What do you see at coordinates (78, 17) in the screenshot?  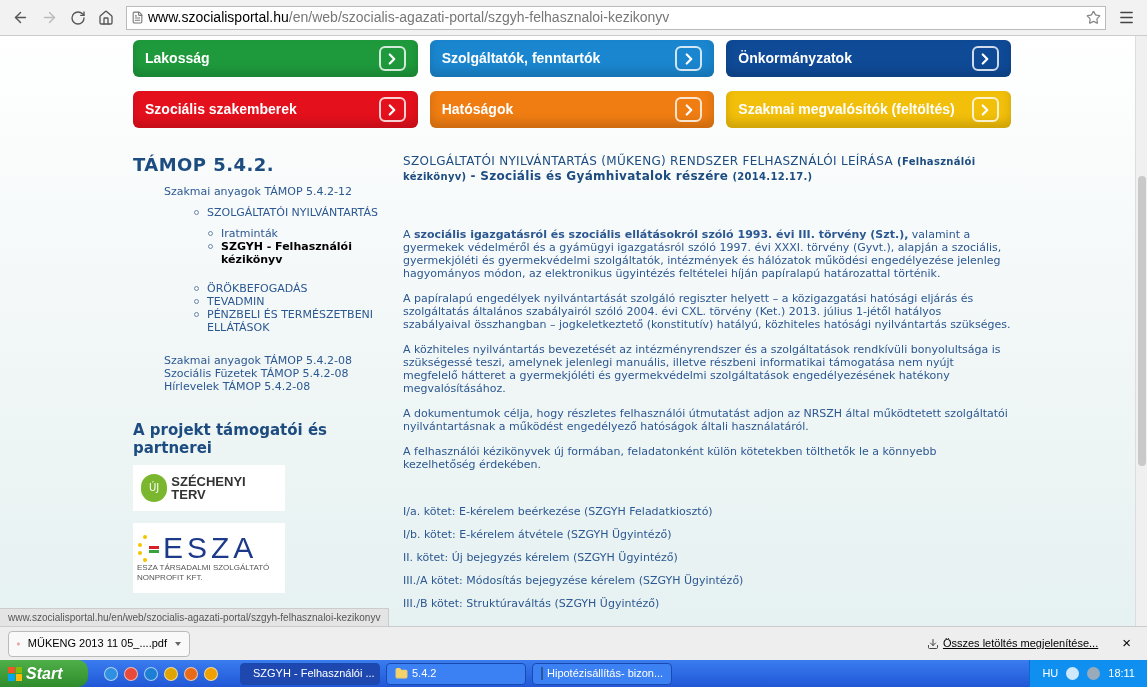 I see `reload-icon` at bounding box center [78, 17].